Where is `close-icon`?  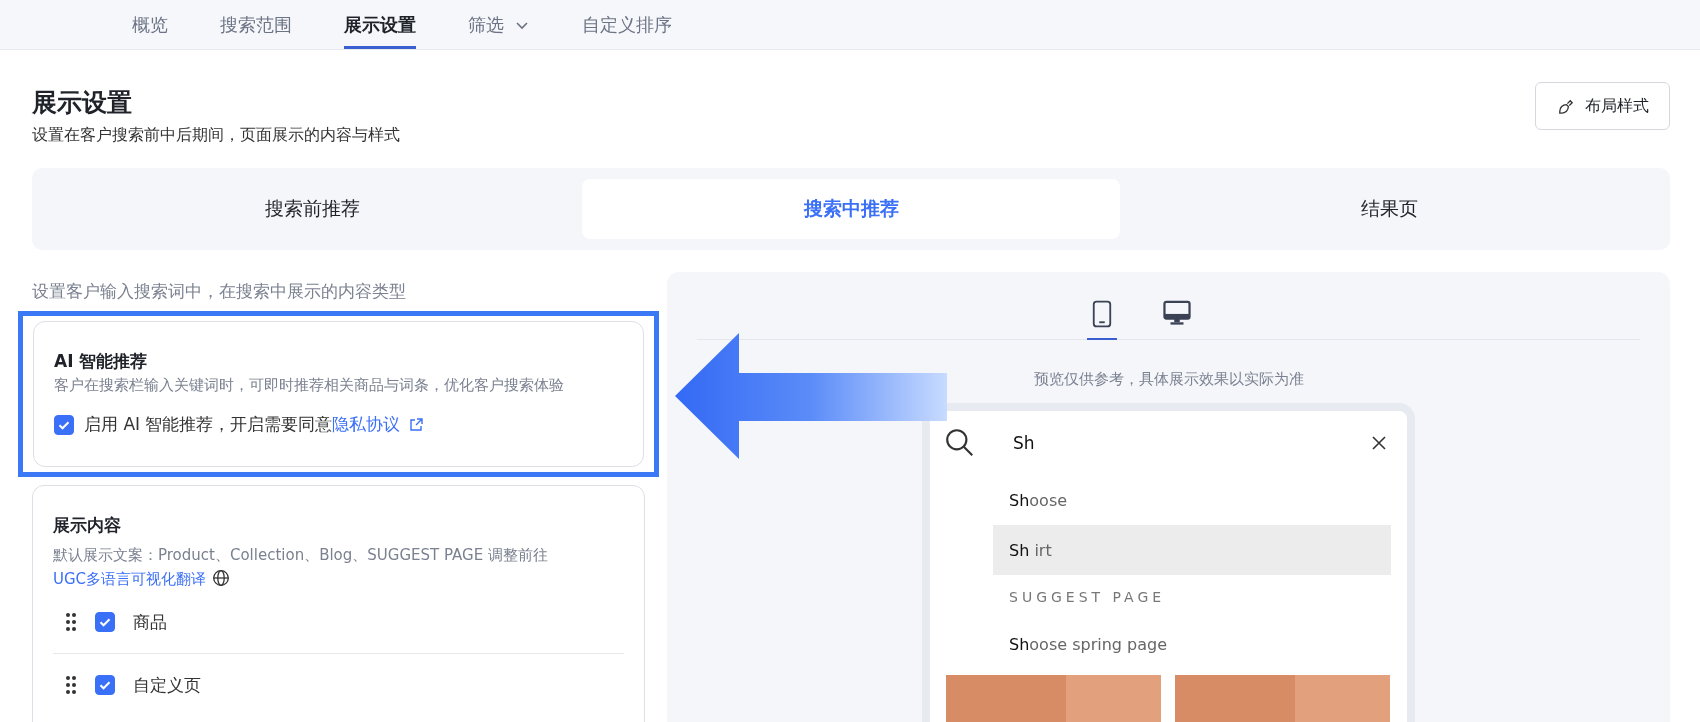 close-icon is located at coordinates (1379, 443).